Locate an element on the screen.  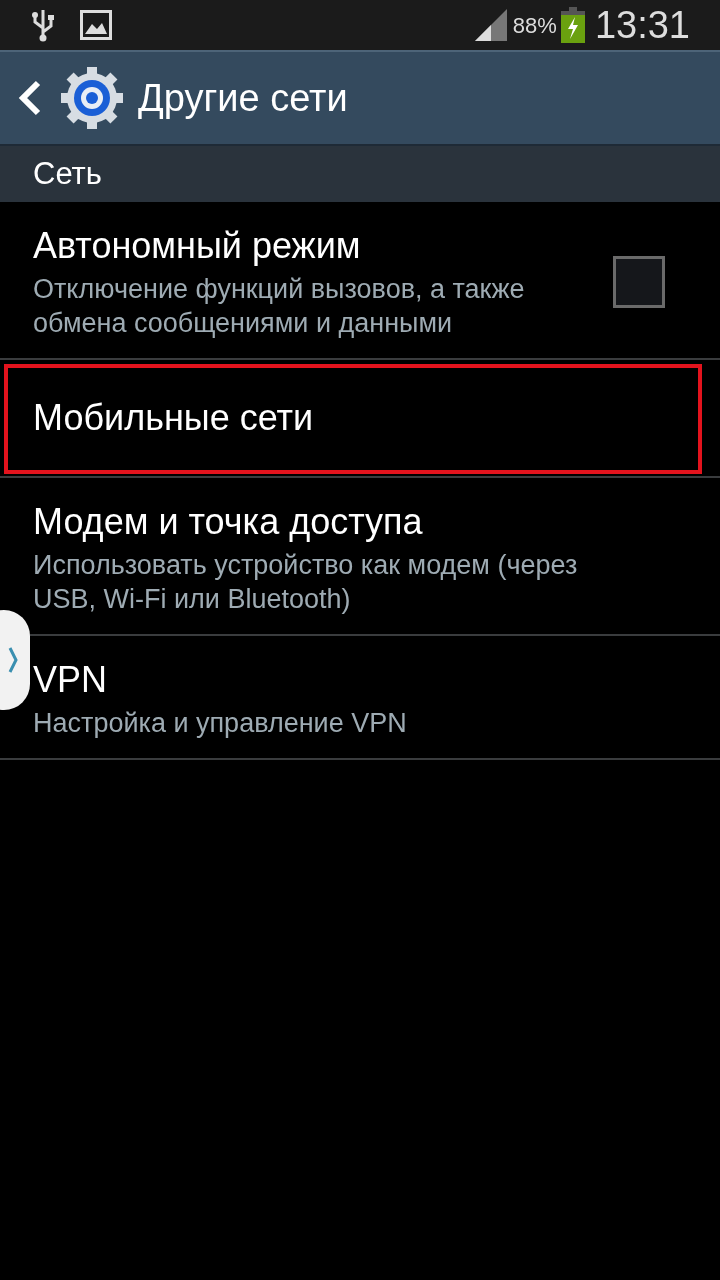
item-description: Отключение функций вызовов, а также обмена сообщениями и данными is located at coordinates (279, 306).